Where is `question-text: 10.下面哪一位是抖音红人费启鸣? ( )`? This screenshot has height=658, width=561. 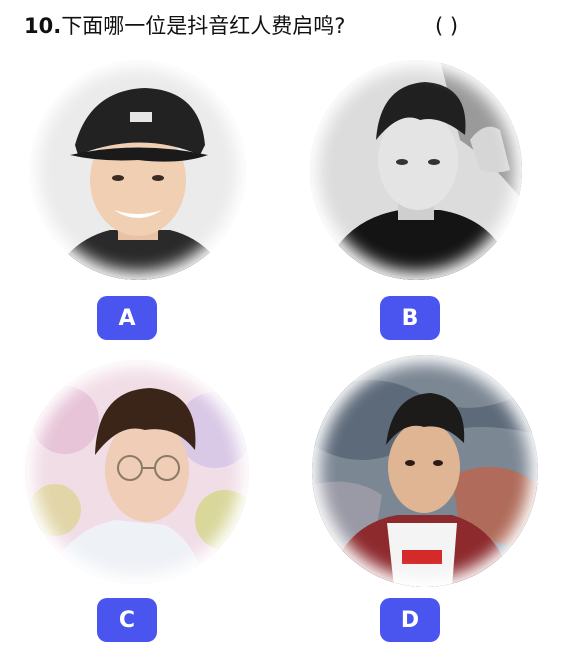
question-text: 10.下面哪一位是抖音红人费启鸣? ( ) is located at coordinates (284, 26).